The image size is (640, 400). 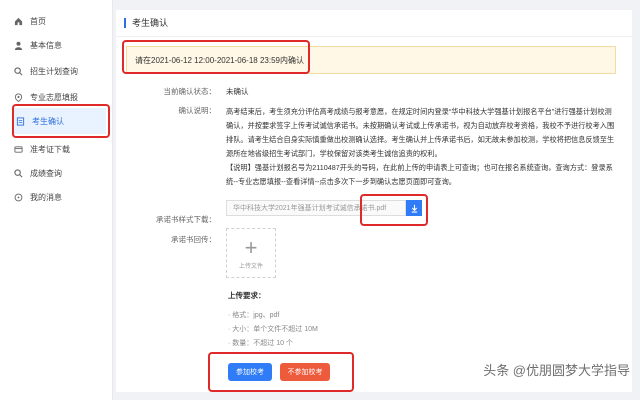 I want to click on template-download-label: 承诺书样式下载：, so click(x=186, y=219).